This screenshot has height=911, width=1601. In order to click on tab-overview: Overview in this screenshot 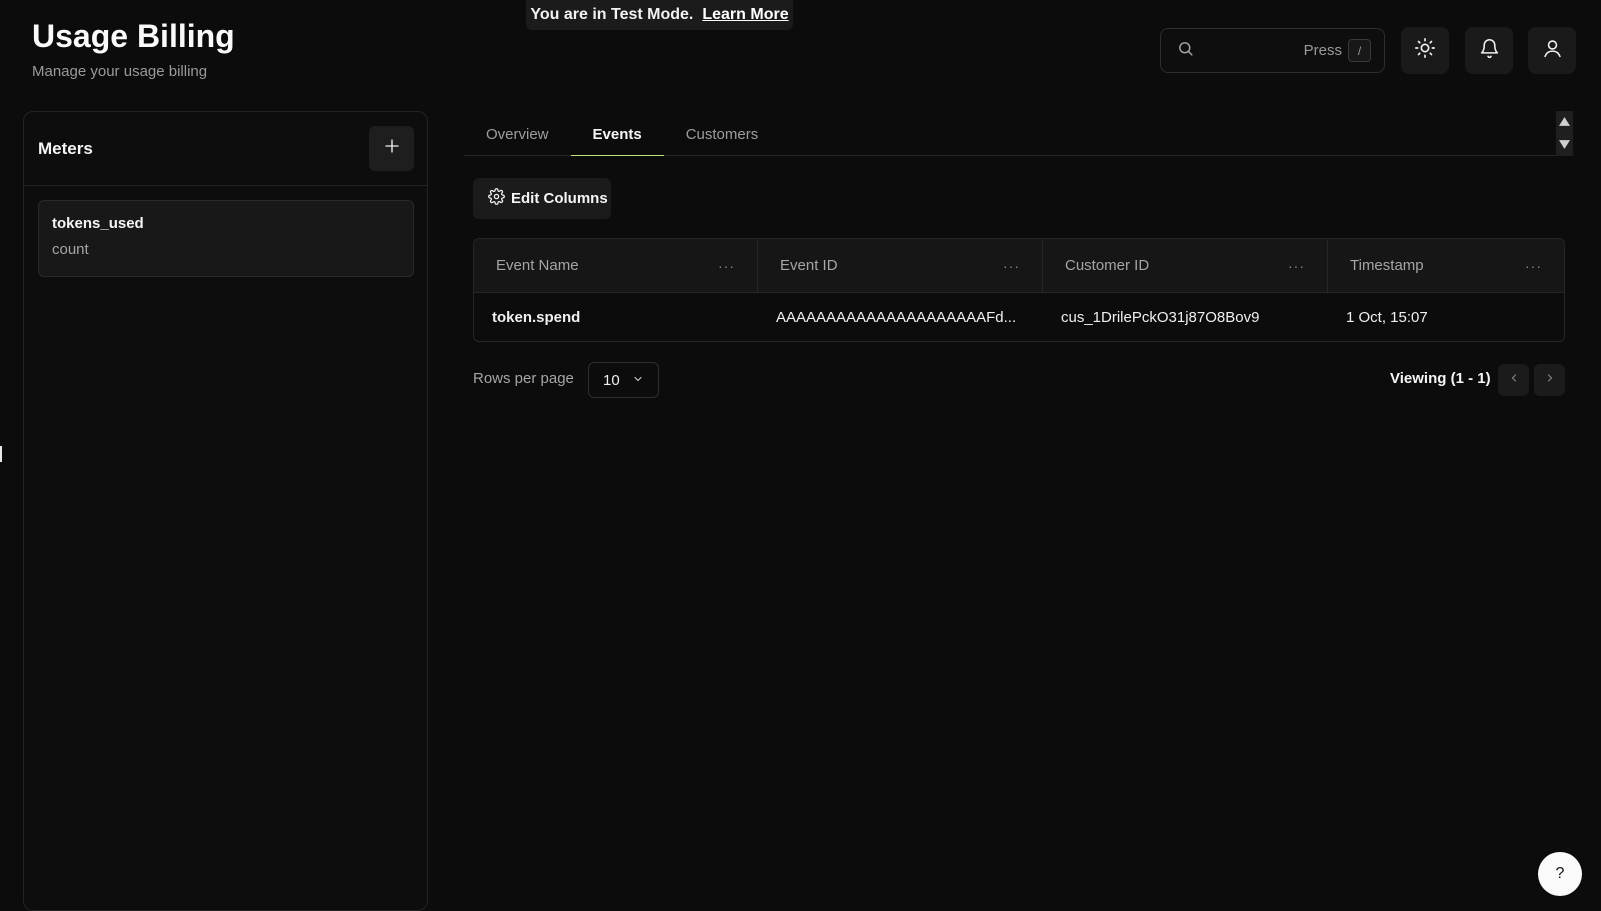, I will do `click(517, 133)`.